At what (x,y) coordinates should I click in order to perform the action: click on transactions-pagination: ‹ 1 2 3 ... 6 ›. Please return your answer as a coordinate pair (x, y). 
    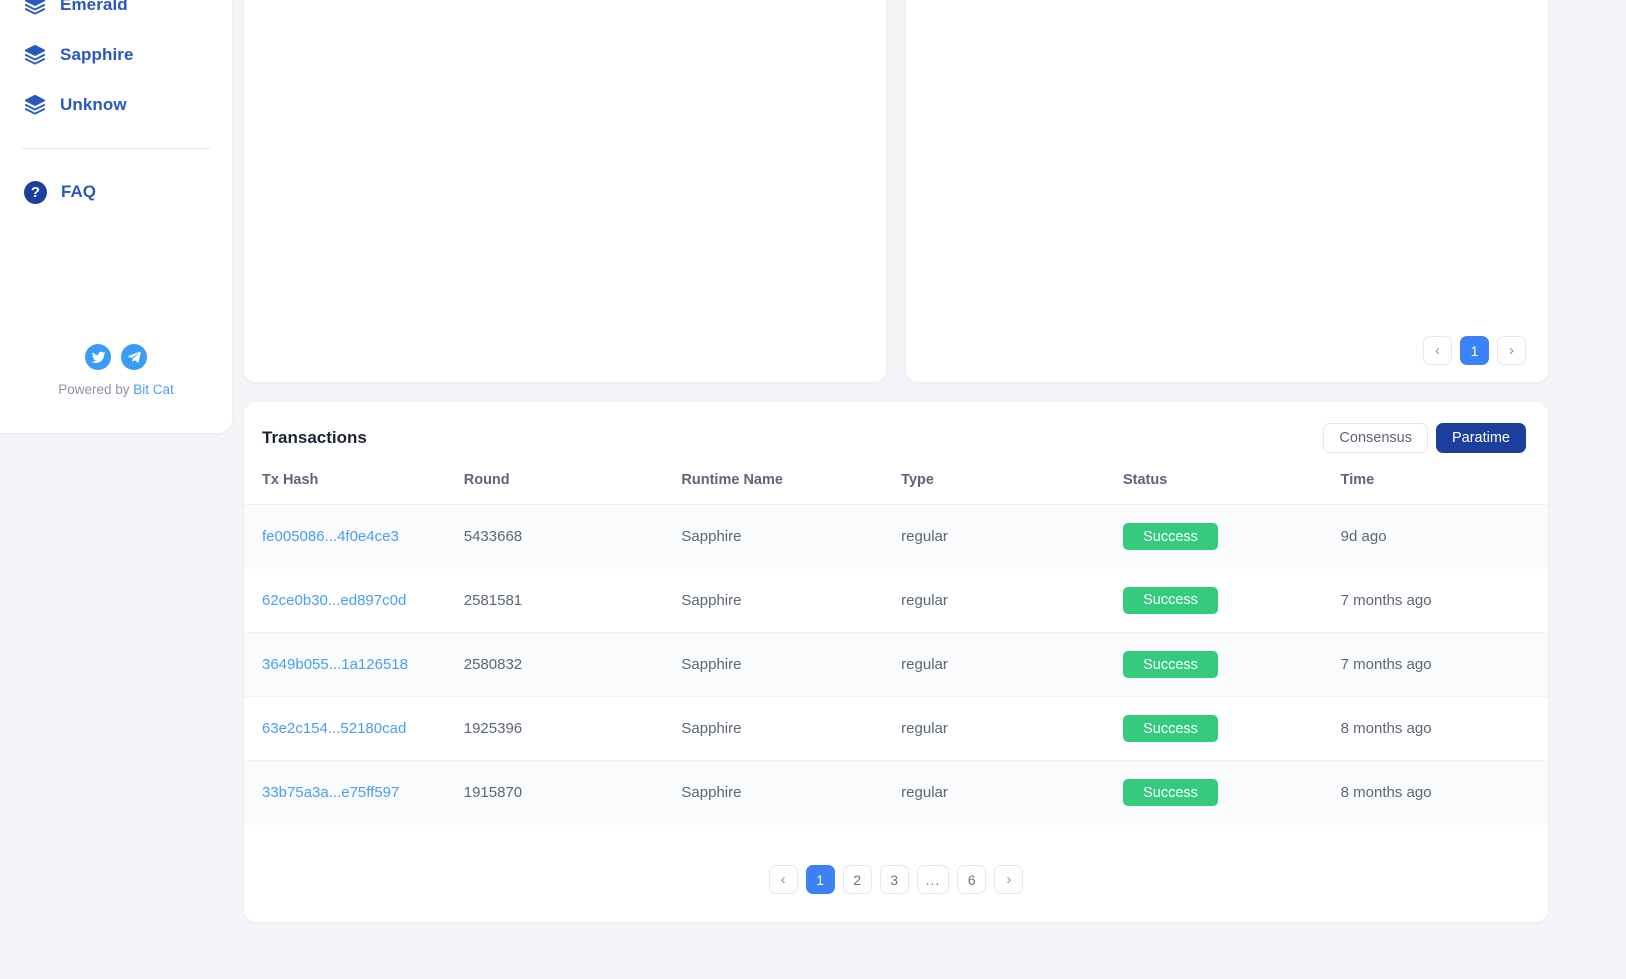
    Looking at the image, I should click on (896, 879).